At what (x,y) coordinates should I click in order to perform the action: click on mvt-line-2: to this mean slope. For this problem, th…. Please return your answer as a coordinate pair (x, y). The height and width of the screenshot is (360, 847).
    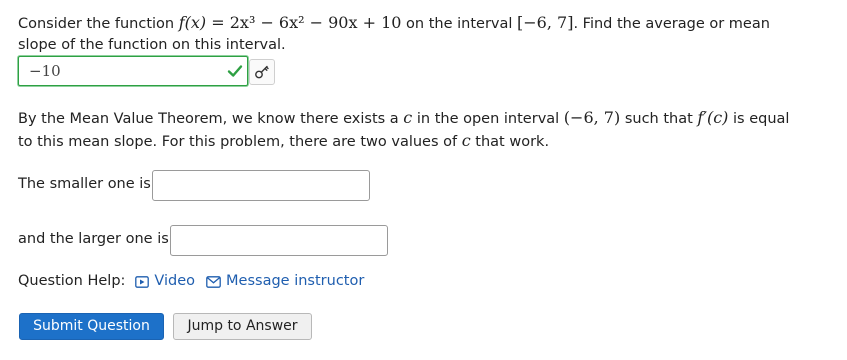
    Looking at the image, I should click on (284, 140).